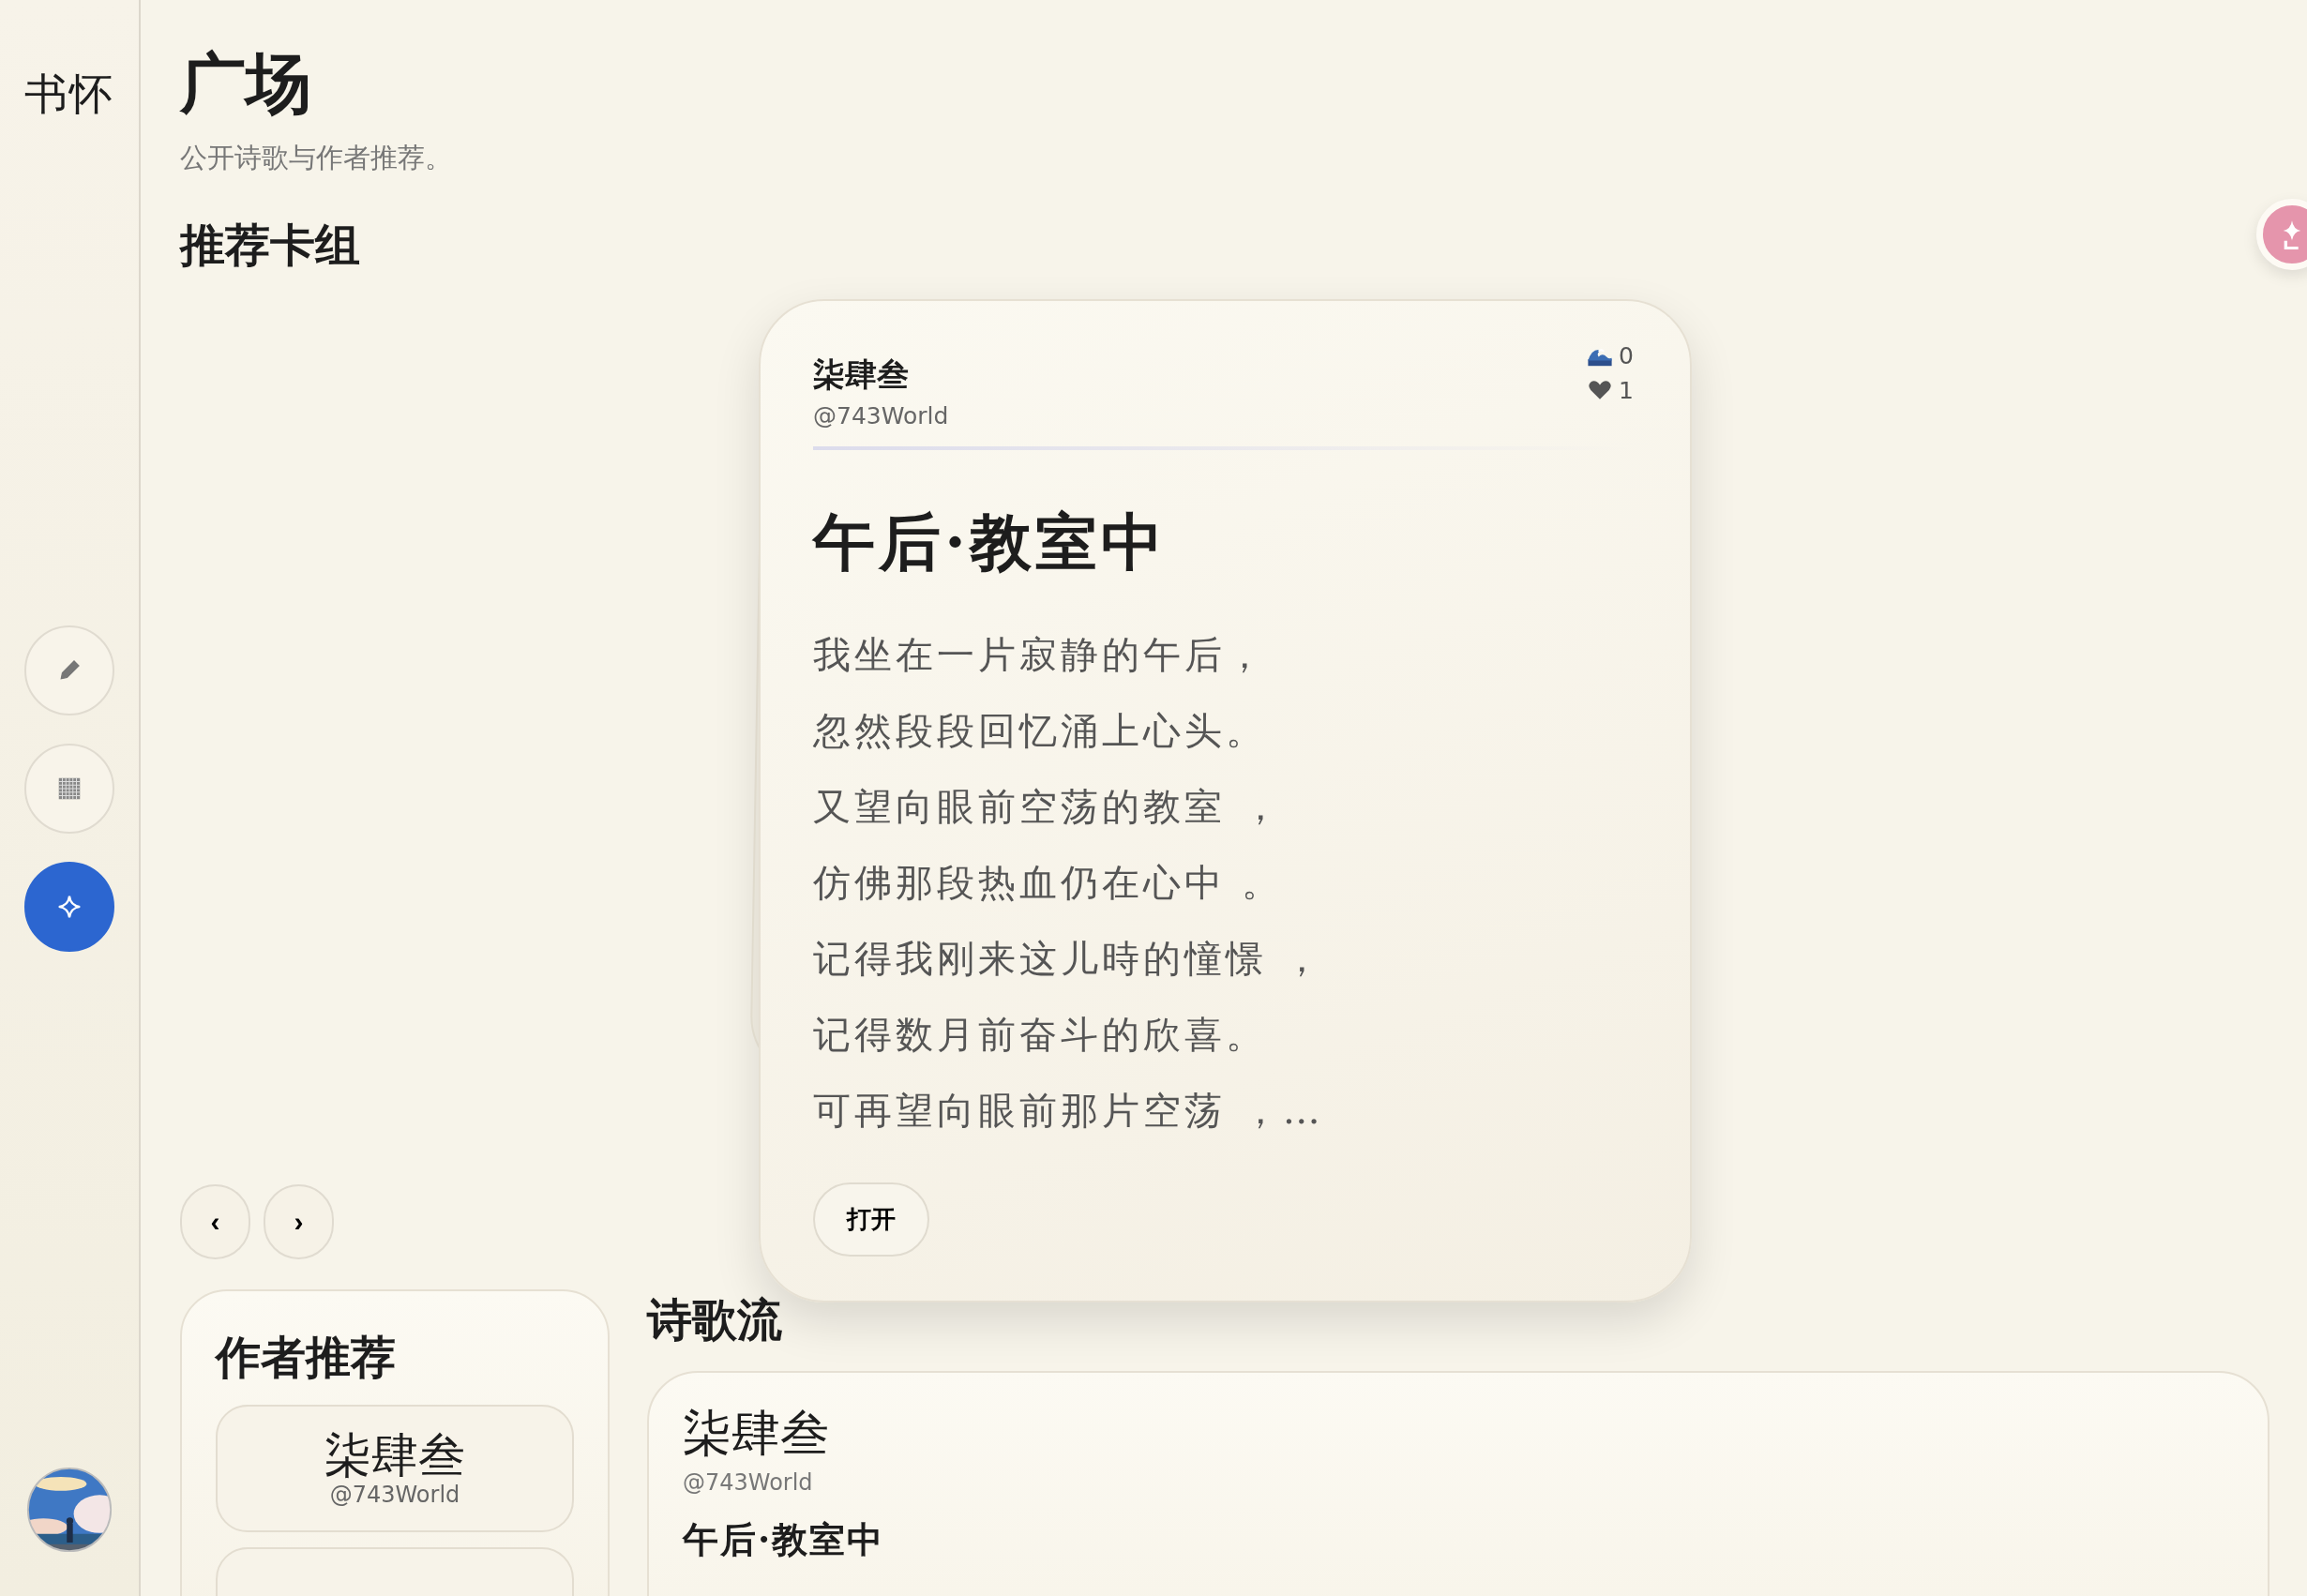  Describe the element at coordinates (69, 94) in the screenshot. I see `app-logo: 书怀` at that location.